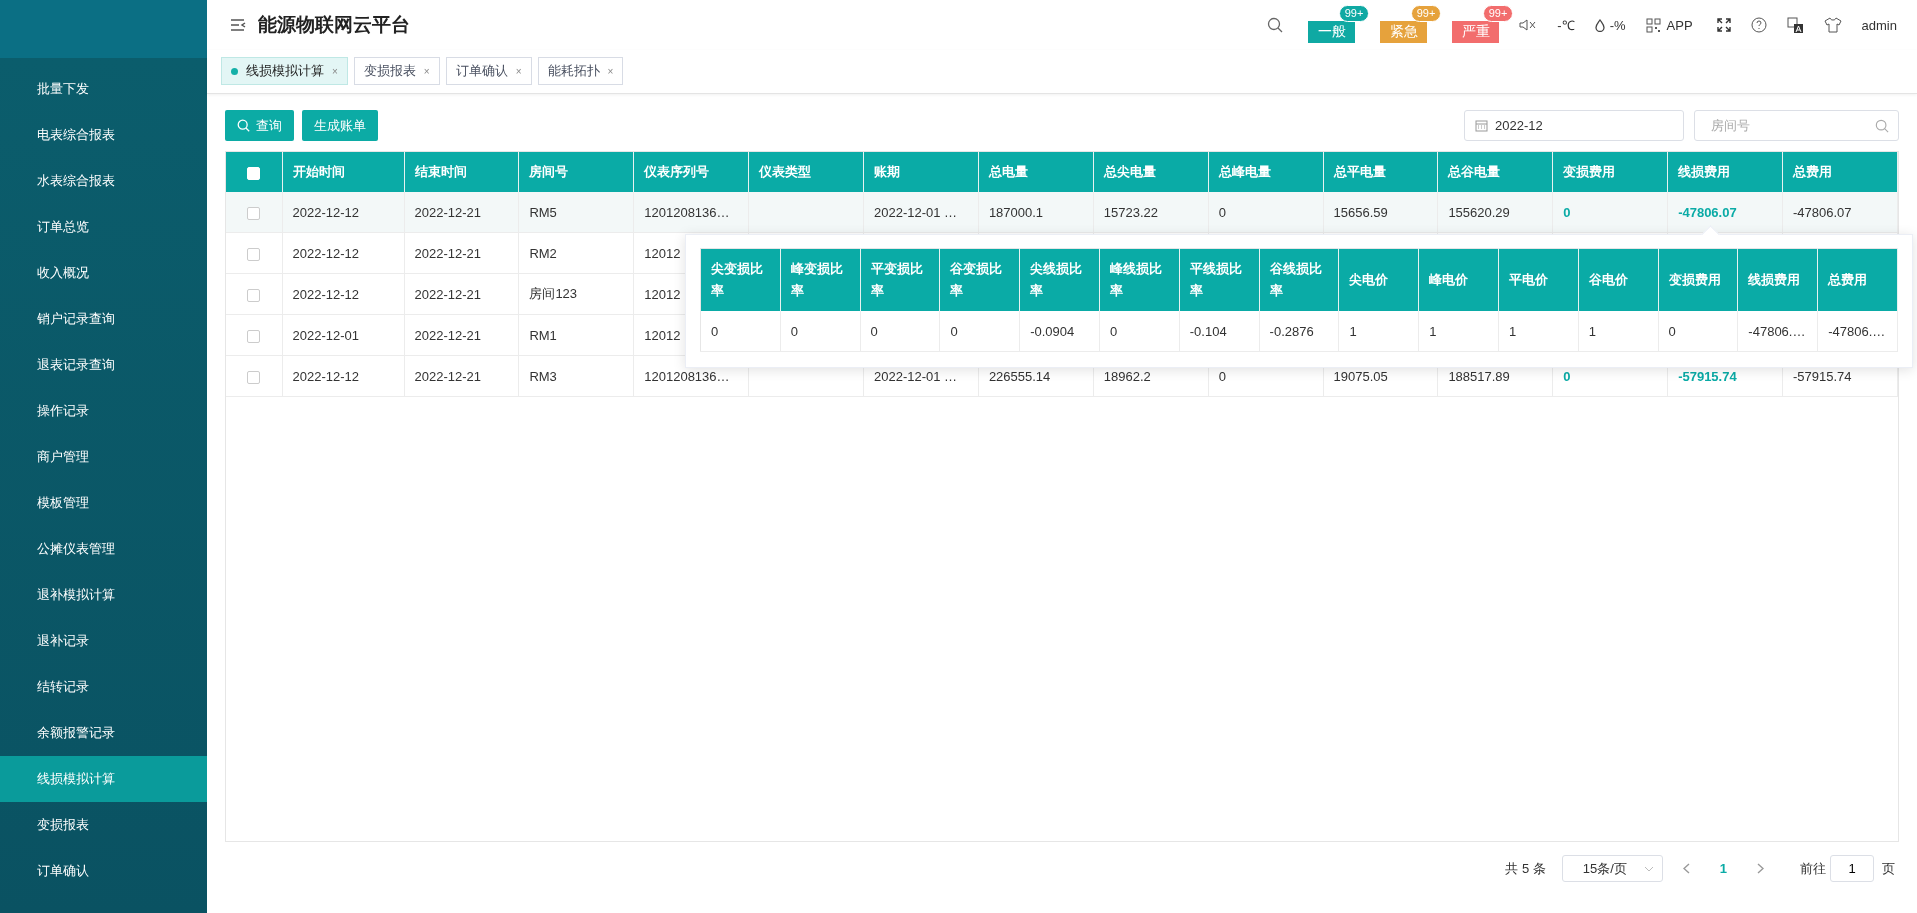 The height and width of the screenshot is (913, 1917). Describe the element at coordinates (1669, 25) in the screenshot. I see `app-link: APP` at that location.